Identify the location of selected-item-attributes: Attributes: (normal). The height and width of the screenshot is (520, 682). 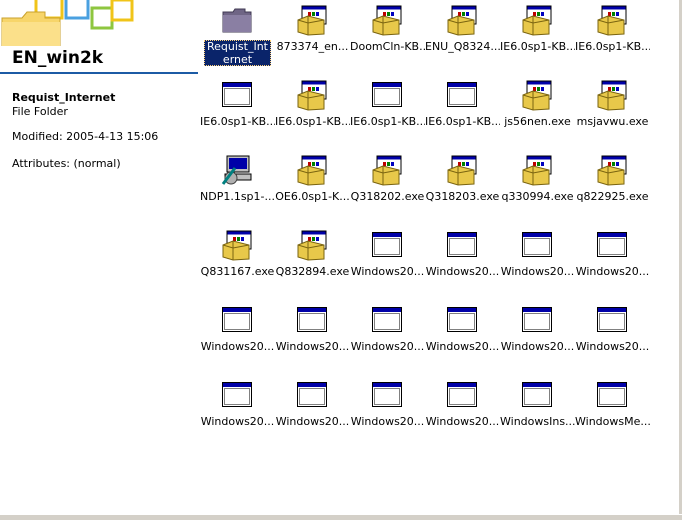
(66, 163).